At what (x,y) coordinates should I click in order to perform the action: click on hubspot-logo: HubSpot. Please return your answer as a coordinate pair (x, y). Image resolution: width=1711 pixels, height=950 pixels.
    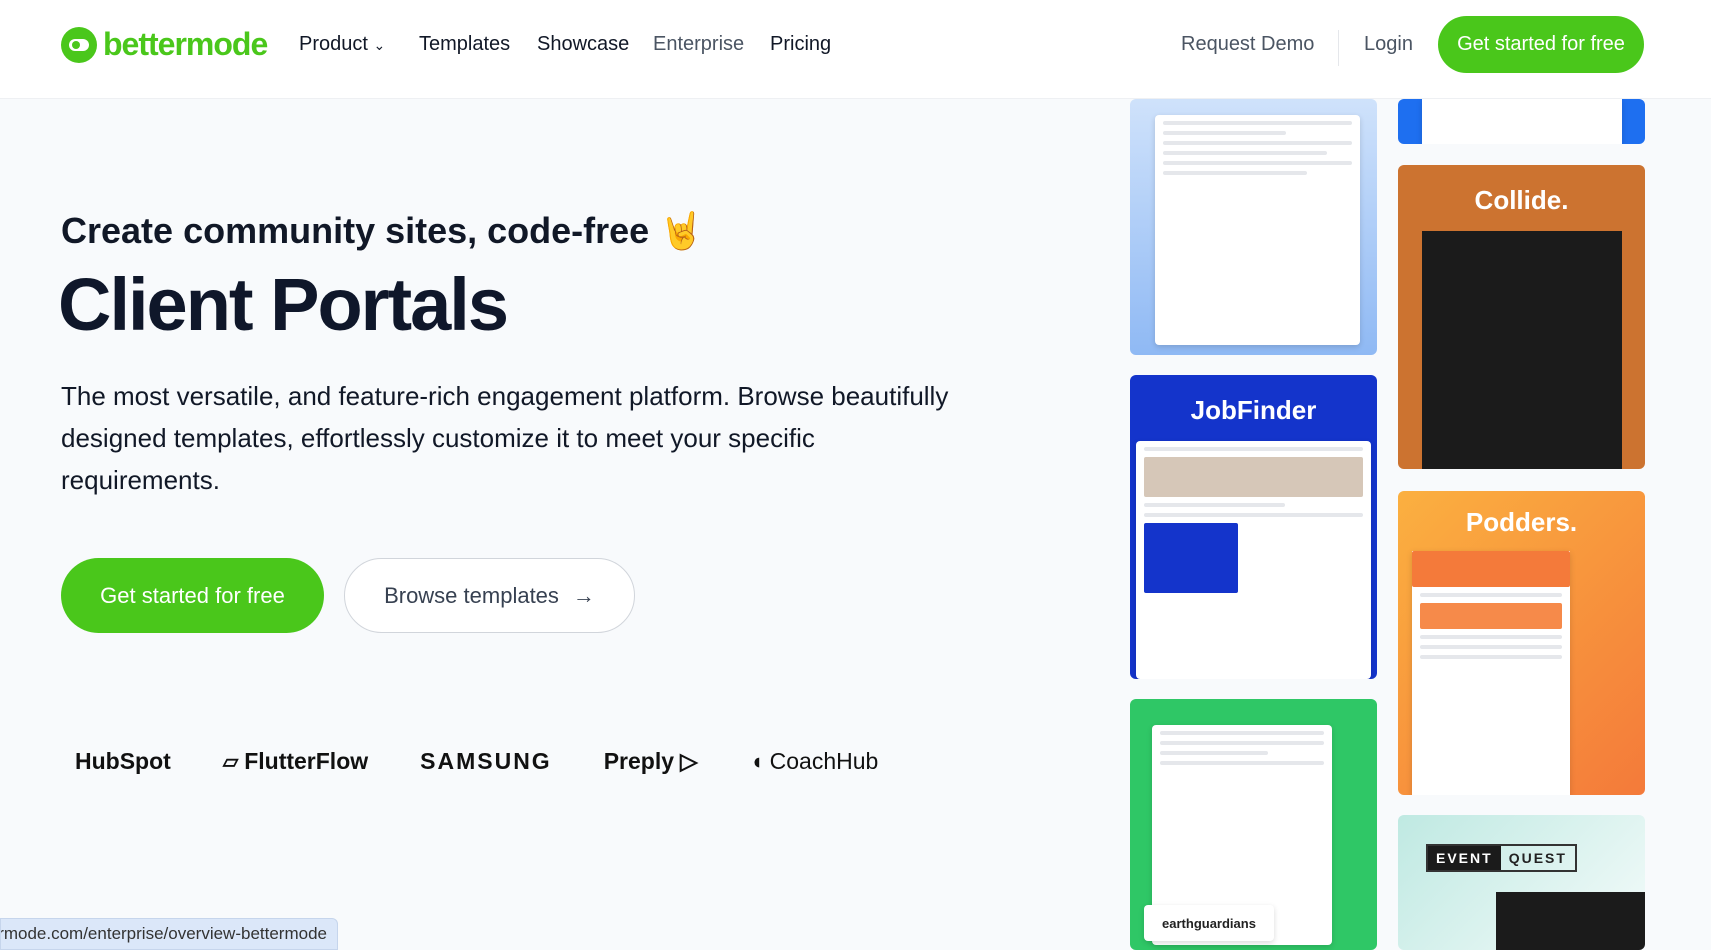
    Looking at the image, I should click on (123, 761).